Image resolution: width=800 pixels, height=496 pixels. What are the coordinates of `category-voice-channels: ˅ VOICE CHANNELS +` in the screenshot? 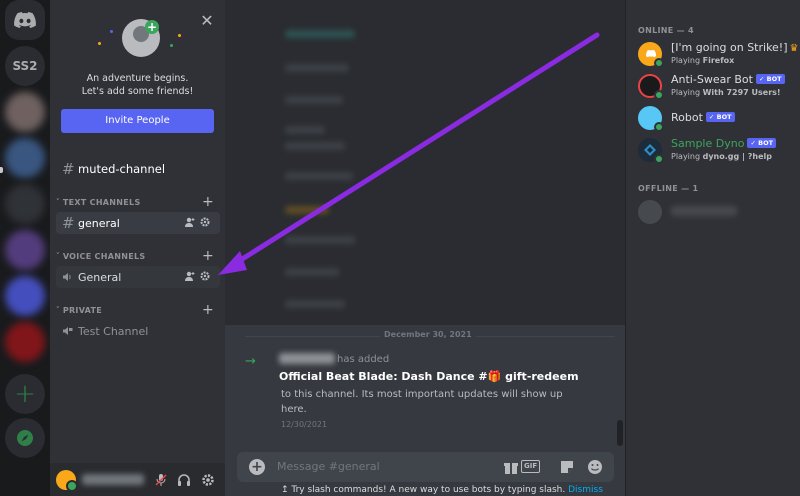 It's located at (138, 256).